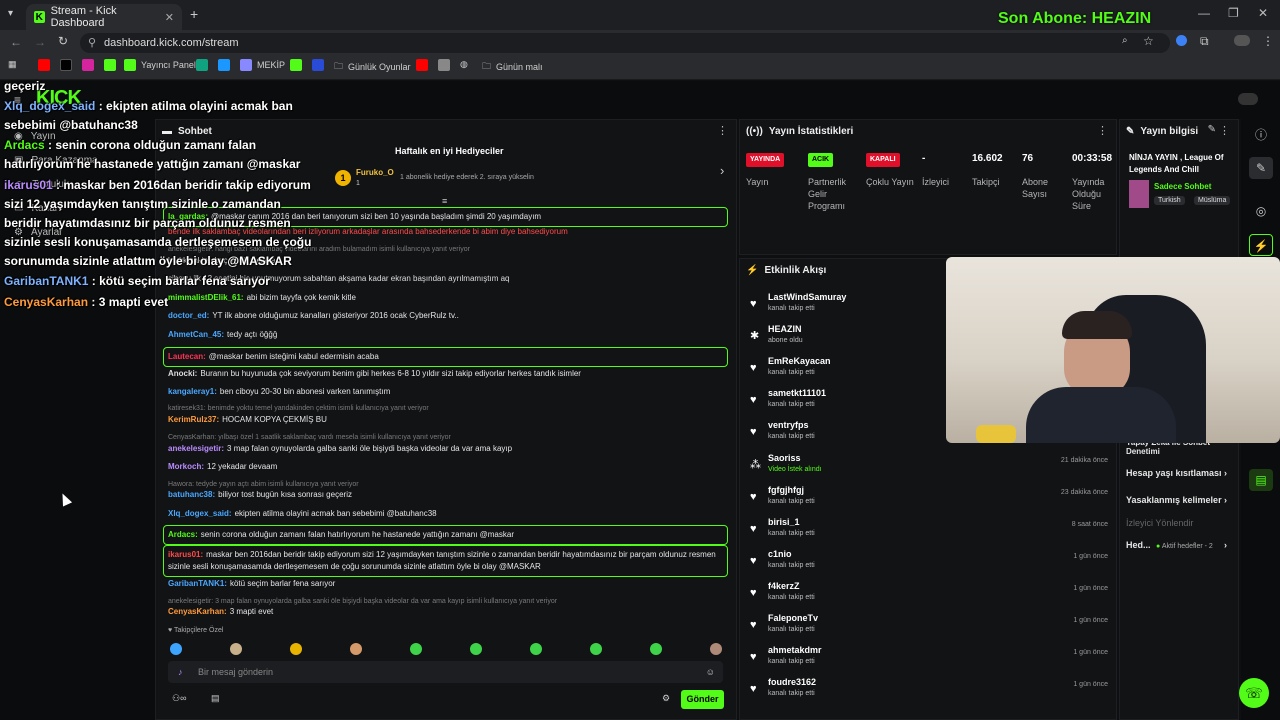 The width and height of the screenshot is (1280, 720). I want to click on back-icon: ←, so click(16, 42).